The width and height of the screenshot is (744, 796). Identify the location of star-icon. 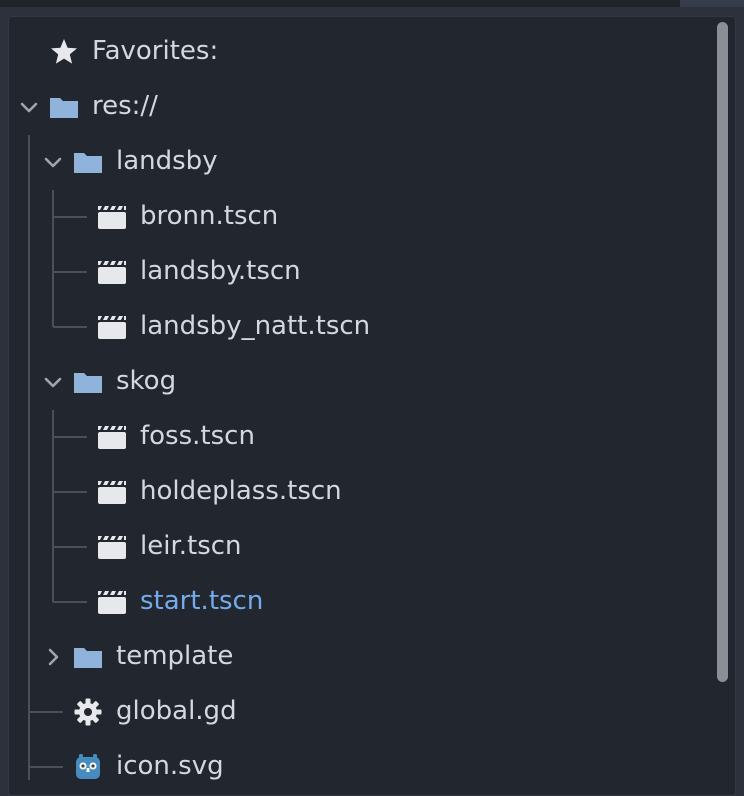
(64, 51).